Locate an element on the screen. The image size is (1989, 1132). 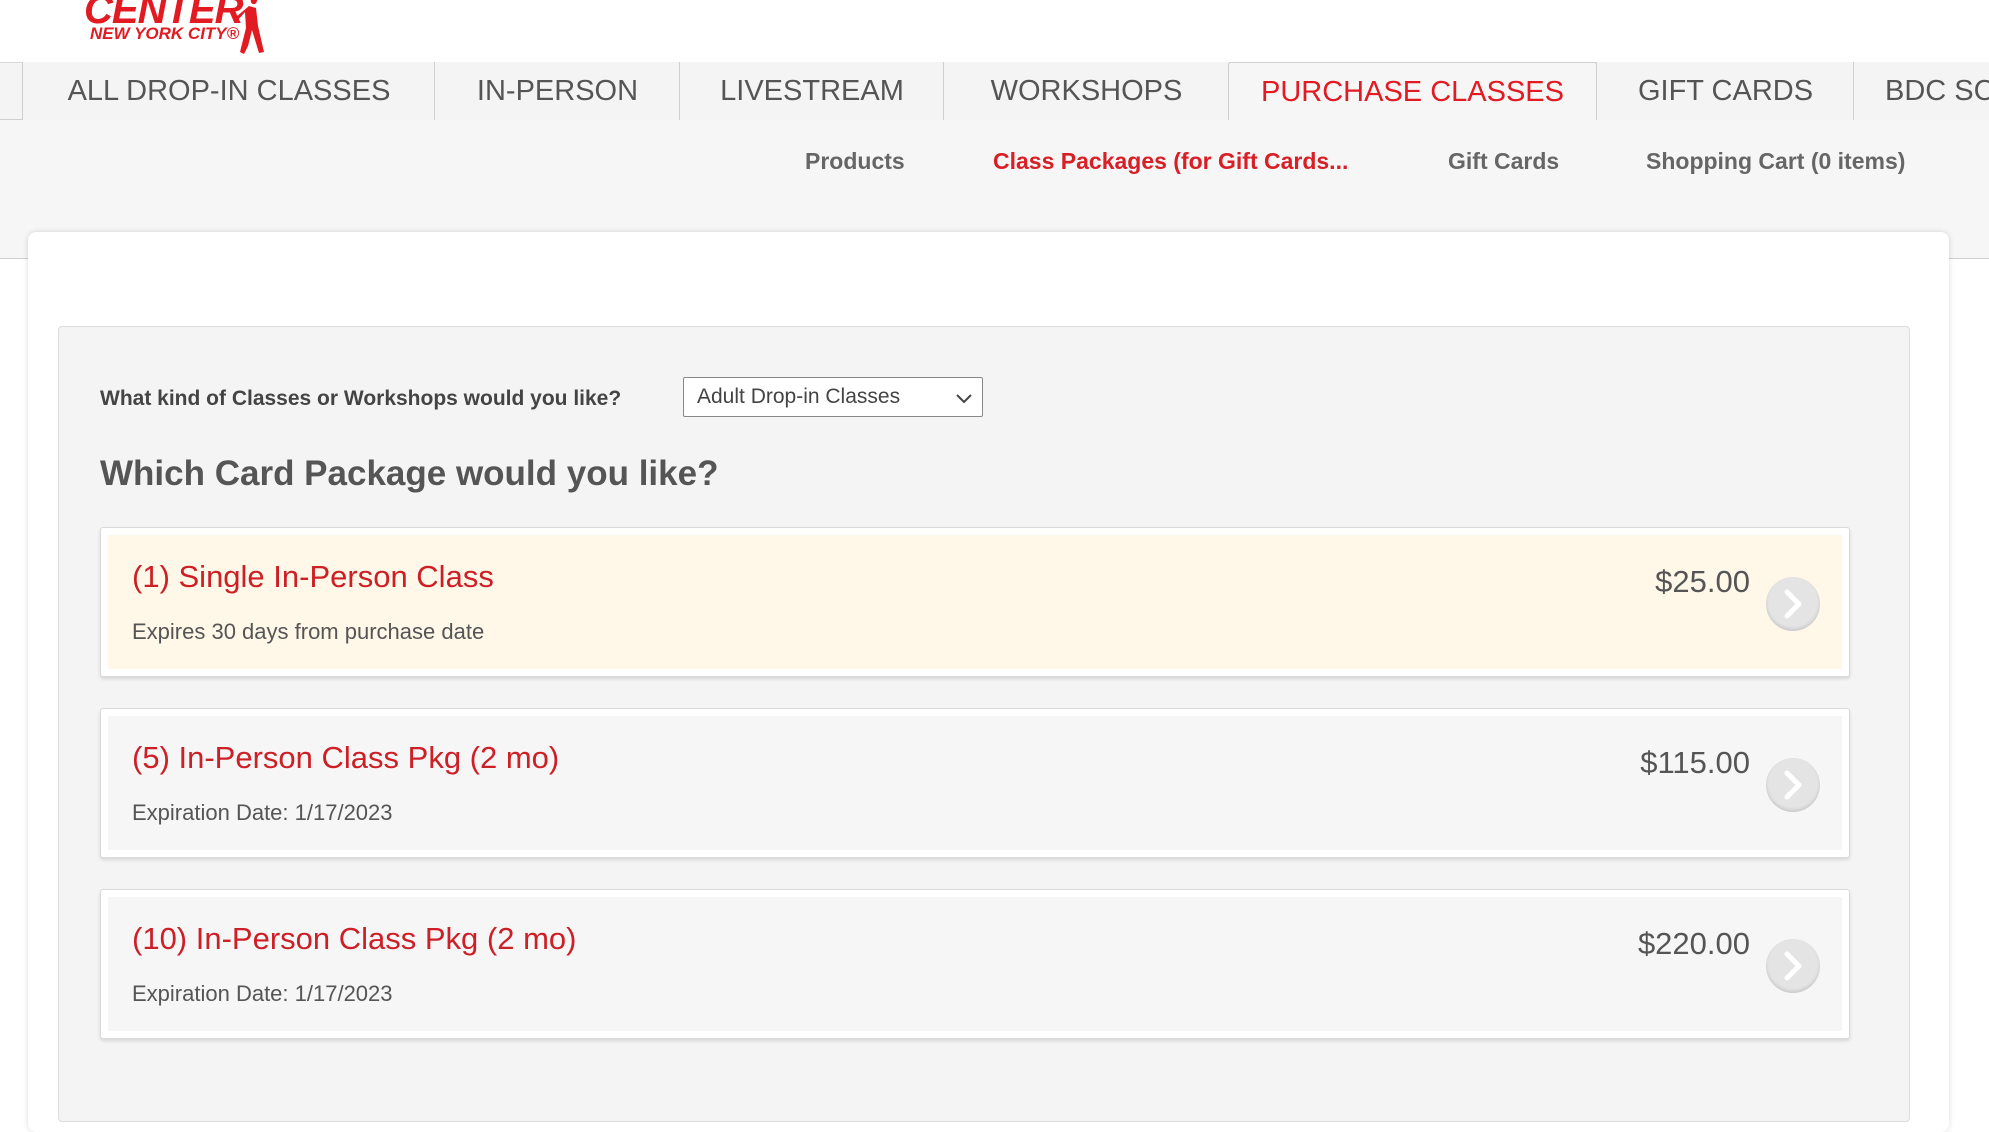
tab-purchase-classes: PURCHASE CLASSES is located at coordinates (1412, 92).